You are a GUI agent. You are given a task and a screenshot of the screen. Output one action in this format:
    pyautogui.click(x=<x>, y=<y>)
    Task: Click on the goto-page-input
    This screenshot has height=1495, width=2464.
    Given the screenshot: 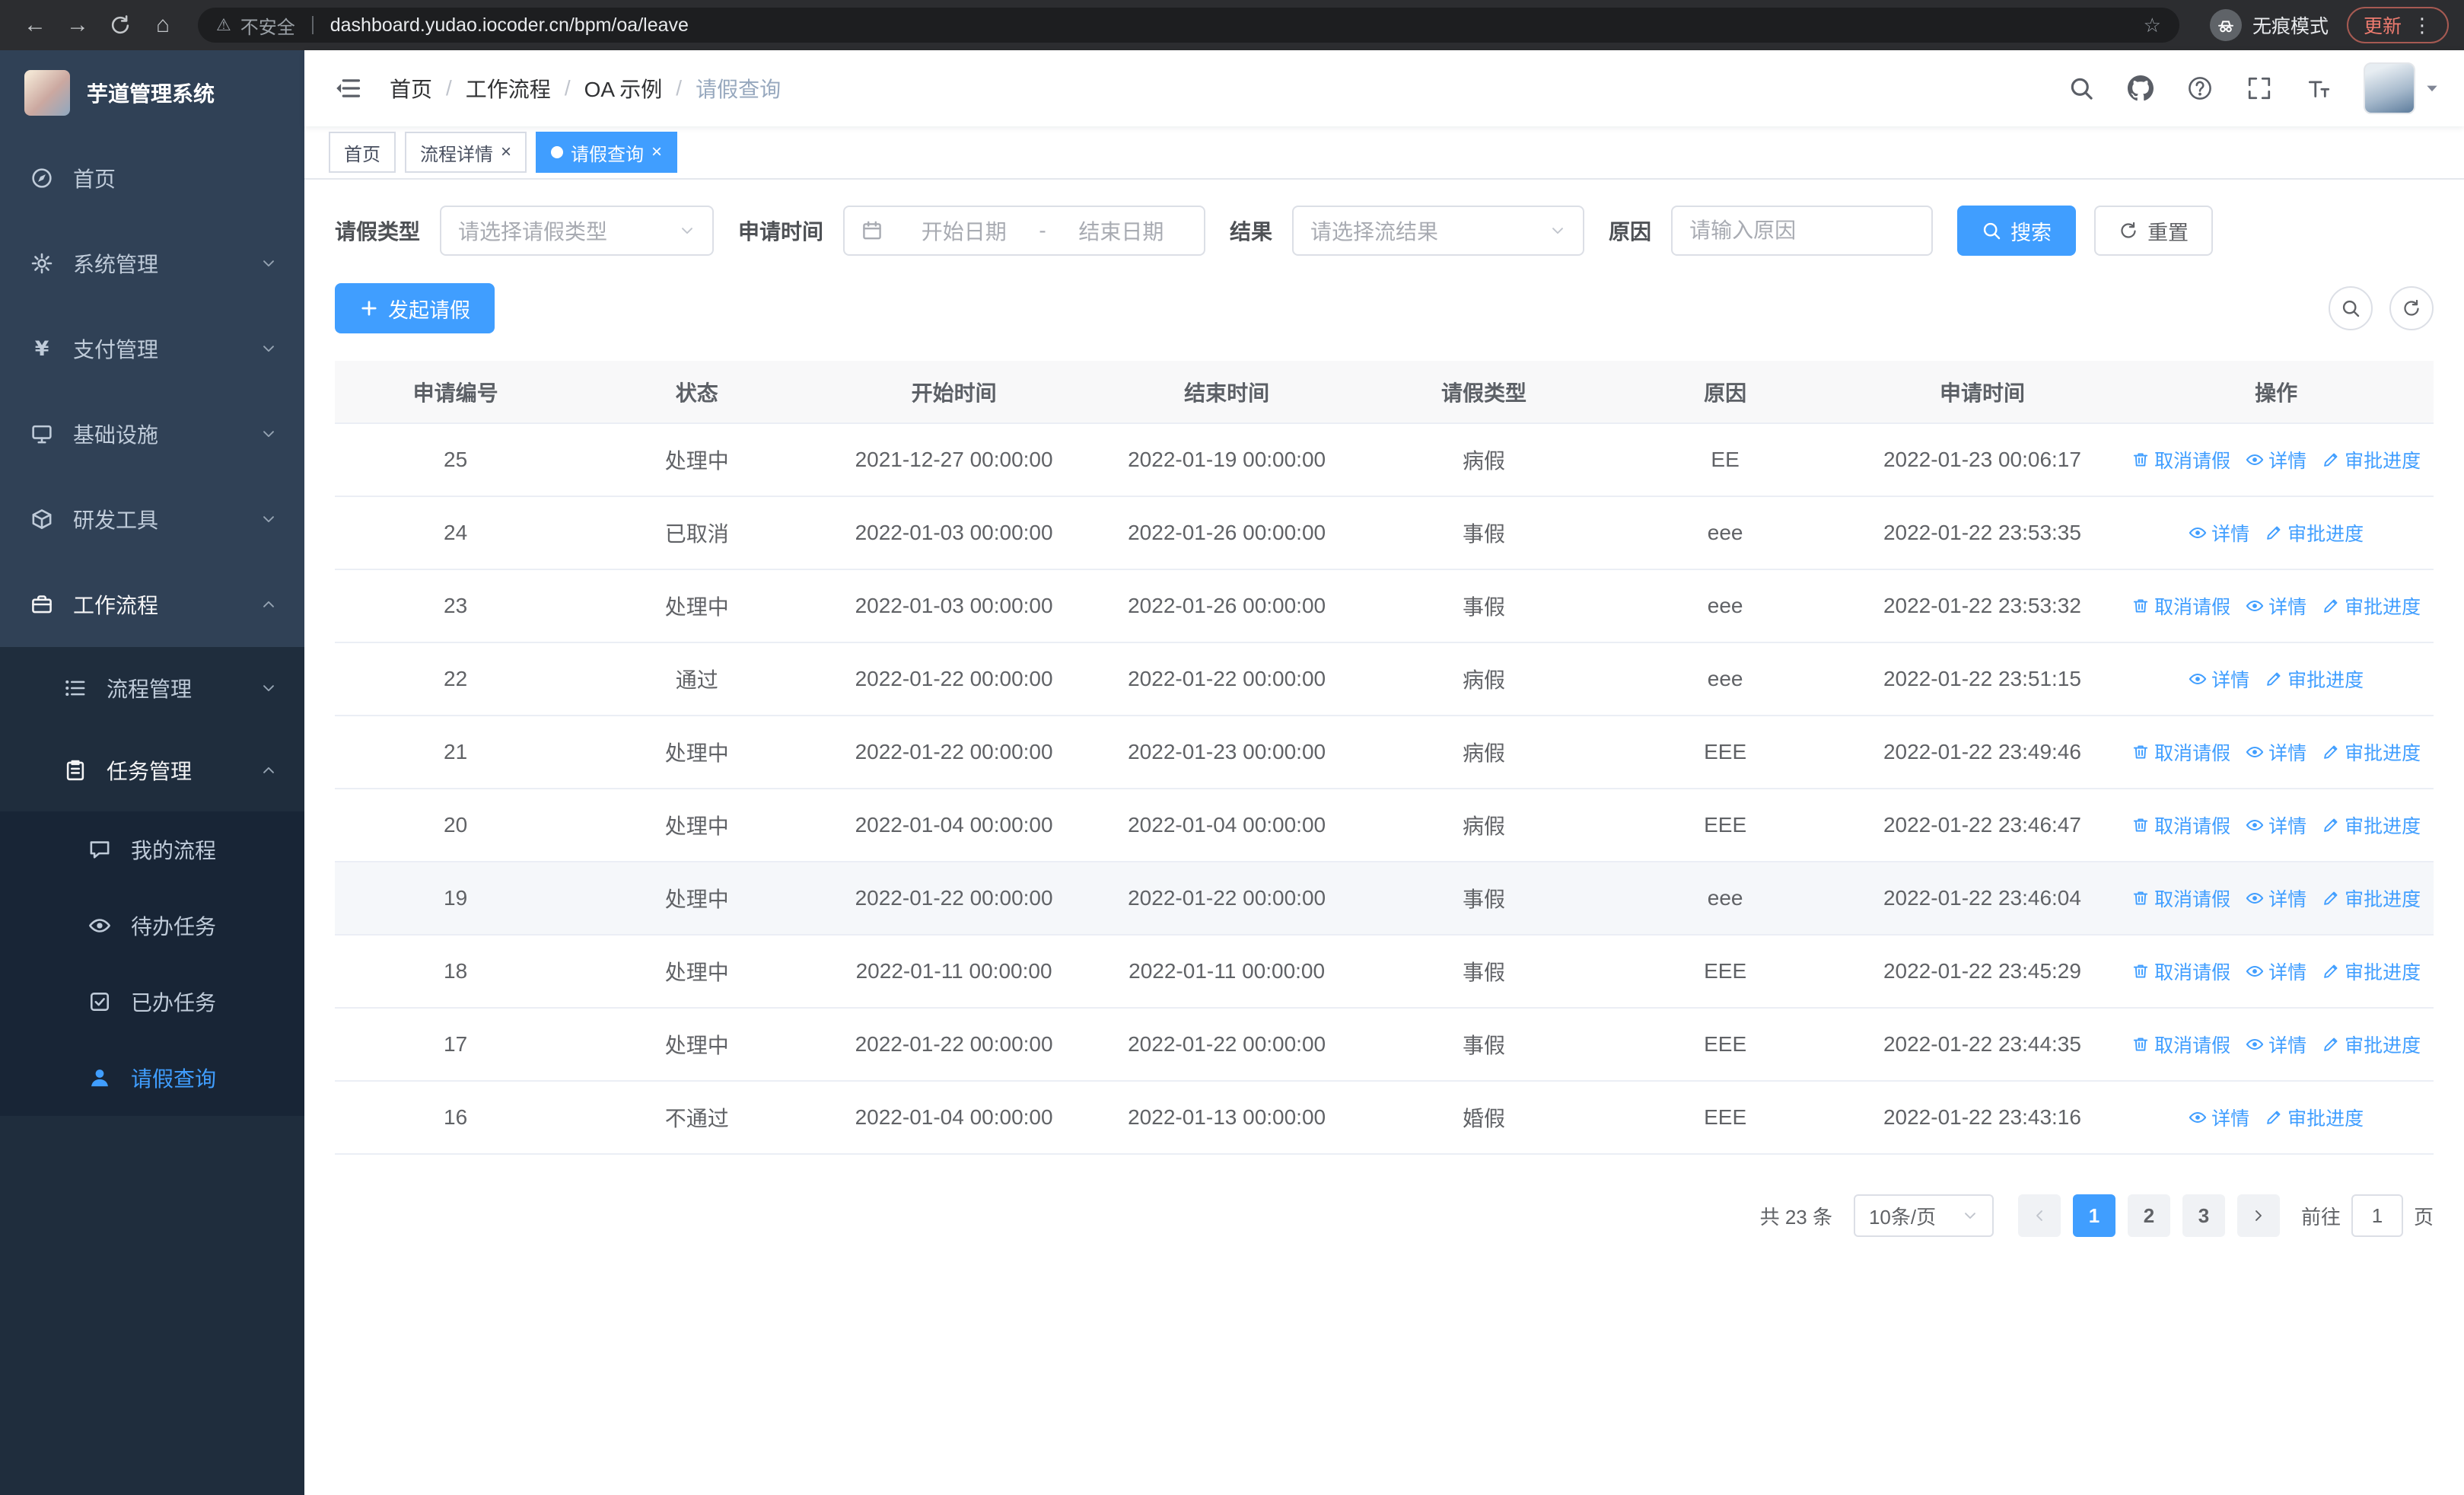 What is the action you would take?
    pyautogui.click(x=2377, y=1215)
    